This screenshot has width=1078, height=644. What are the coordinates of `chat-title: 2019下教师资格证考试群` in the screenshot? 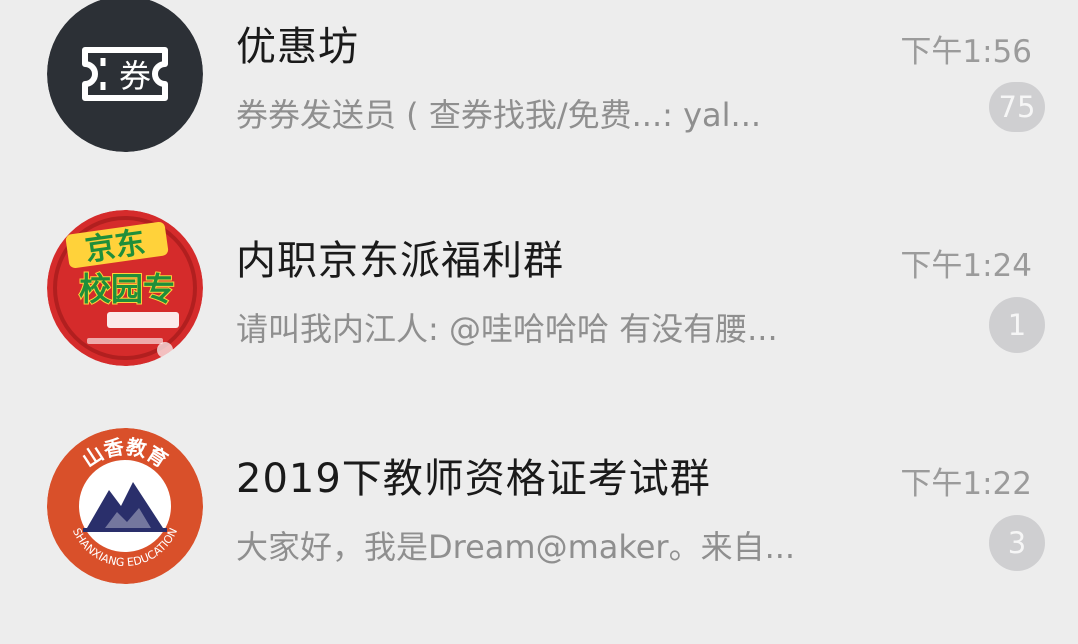 It's located at (473, 479).